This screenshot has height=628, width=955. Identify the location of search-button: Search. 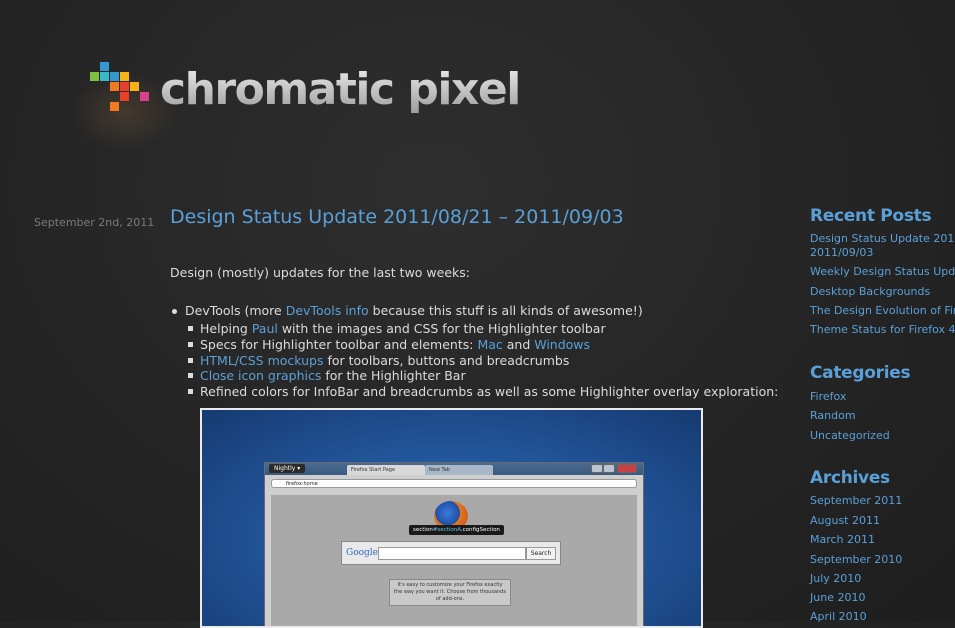
(541, 553).